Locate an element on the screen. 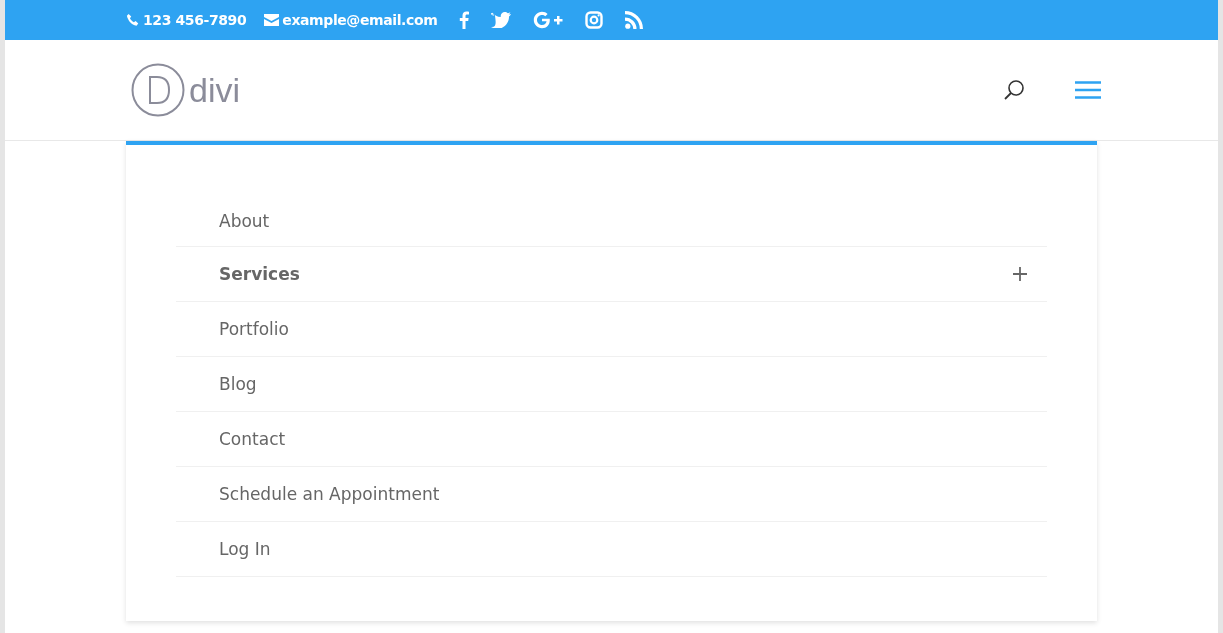 The image size is (1223, 633). menu-icon is located at coordinates (1088, 90).